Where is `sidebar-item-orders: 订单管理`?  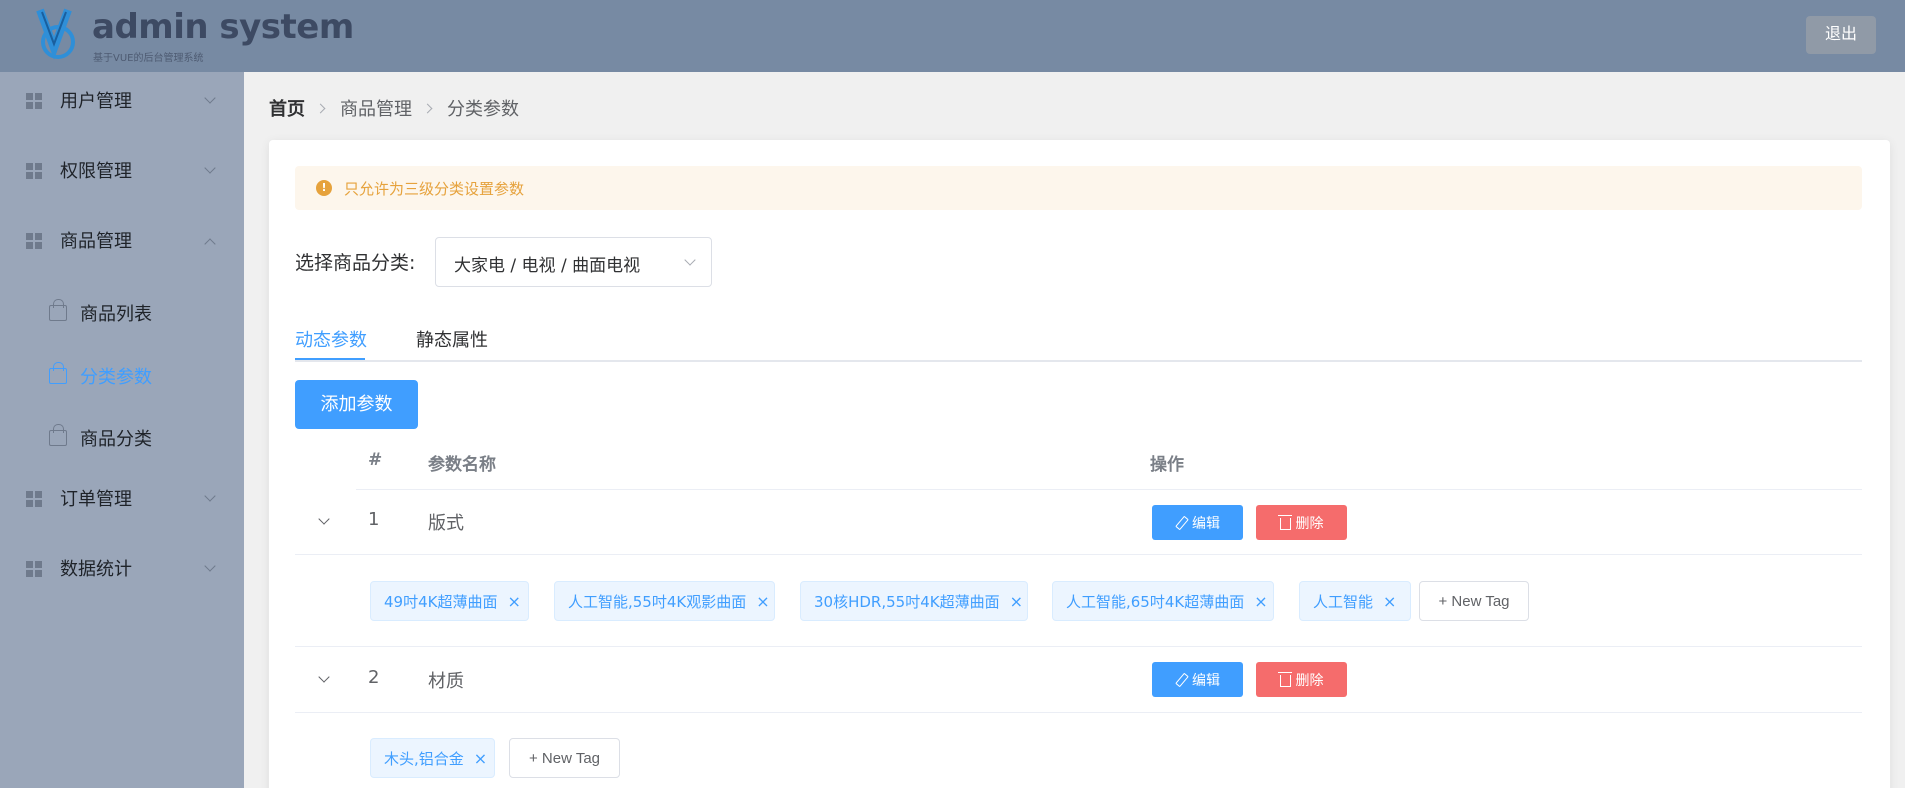 sidebar-item-orders: 订单管理 is located at coordinates (122, 498).